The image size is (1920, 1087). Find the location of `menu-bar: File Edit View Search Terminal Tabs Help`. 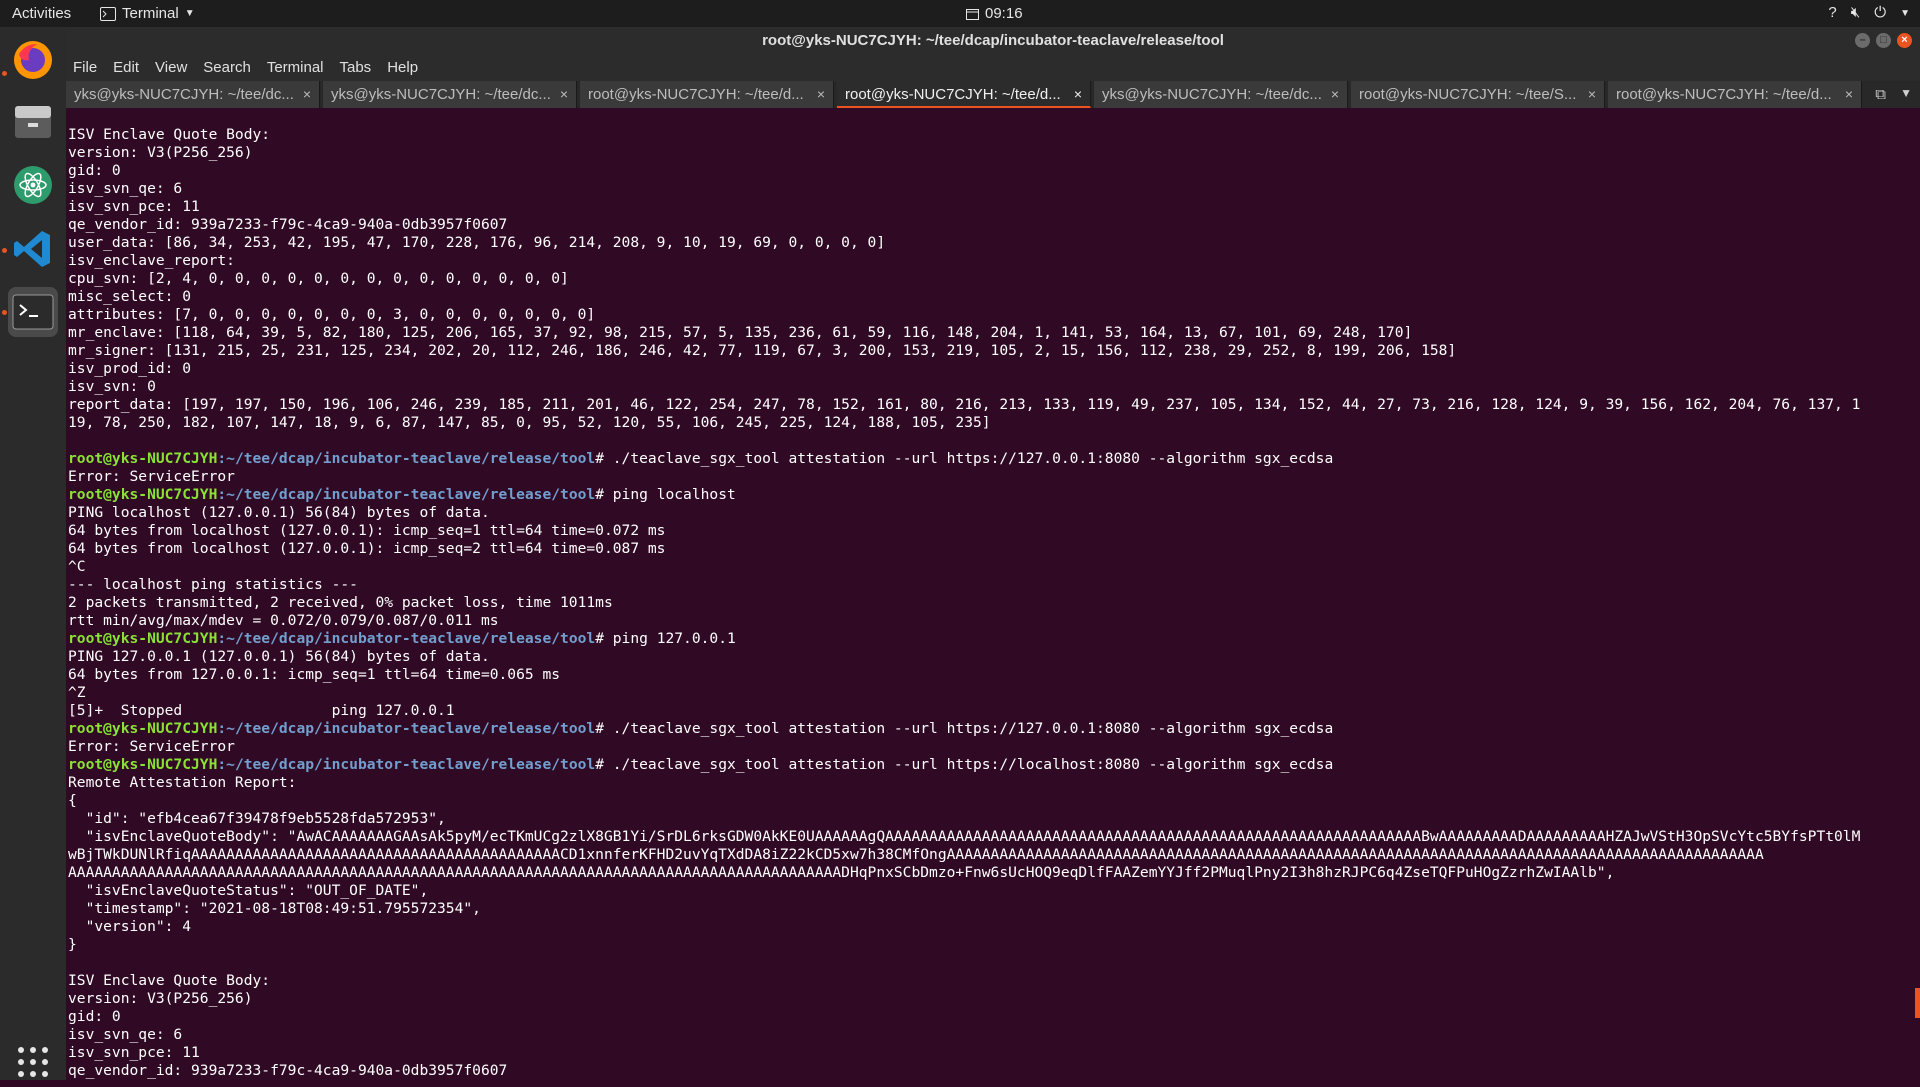

menu-bar: File Edit View Search Terminal Tabs Help is located at coordinates (993, 68).